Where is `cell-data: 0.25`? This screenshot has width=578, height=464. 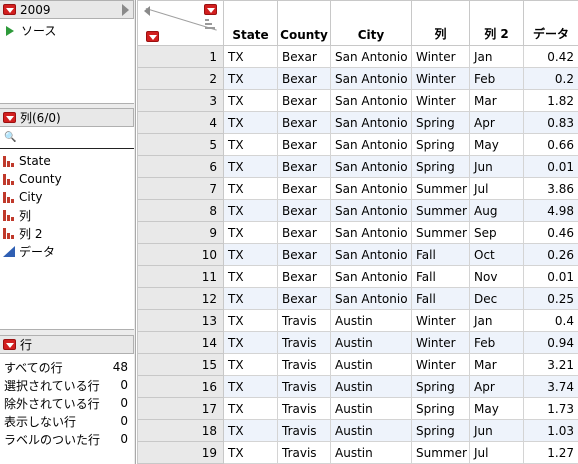
cell-data: 0.25 is located at coordinates (550, 298).